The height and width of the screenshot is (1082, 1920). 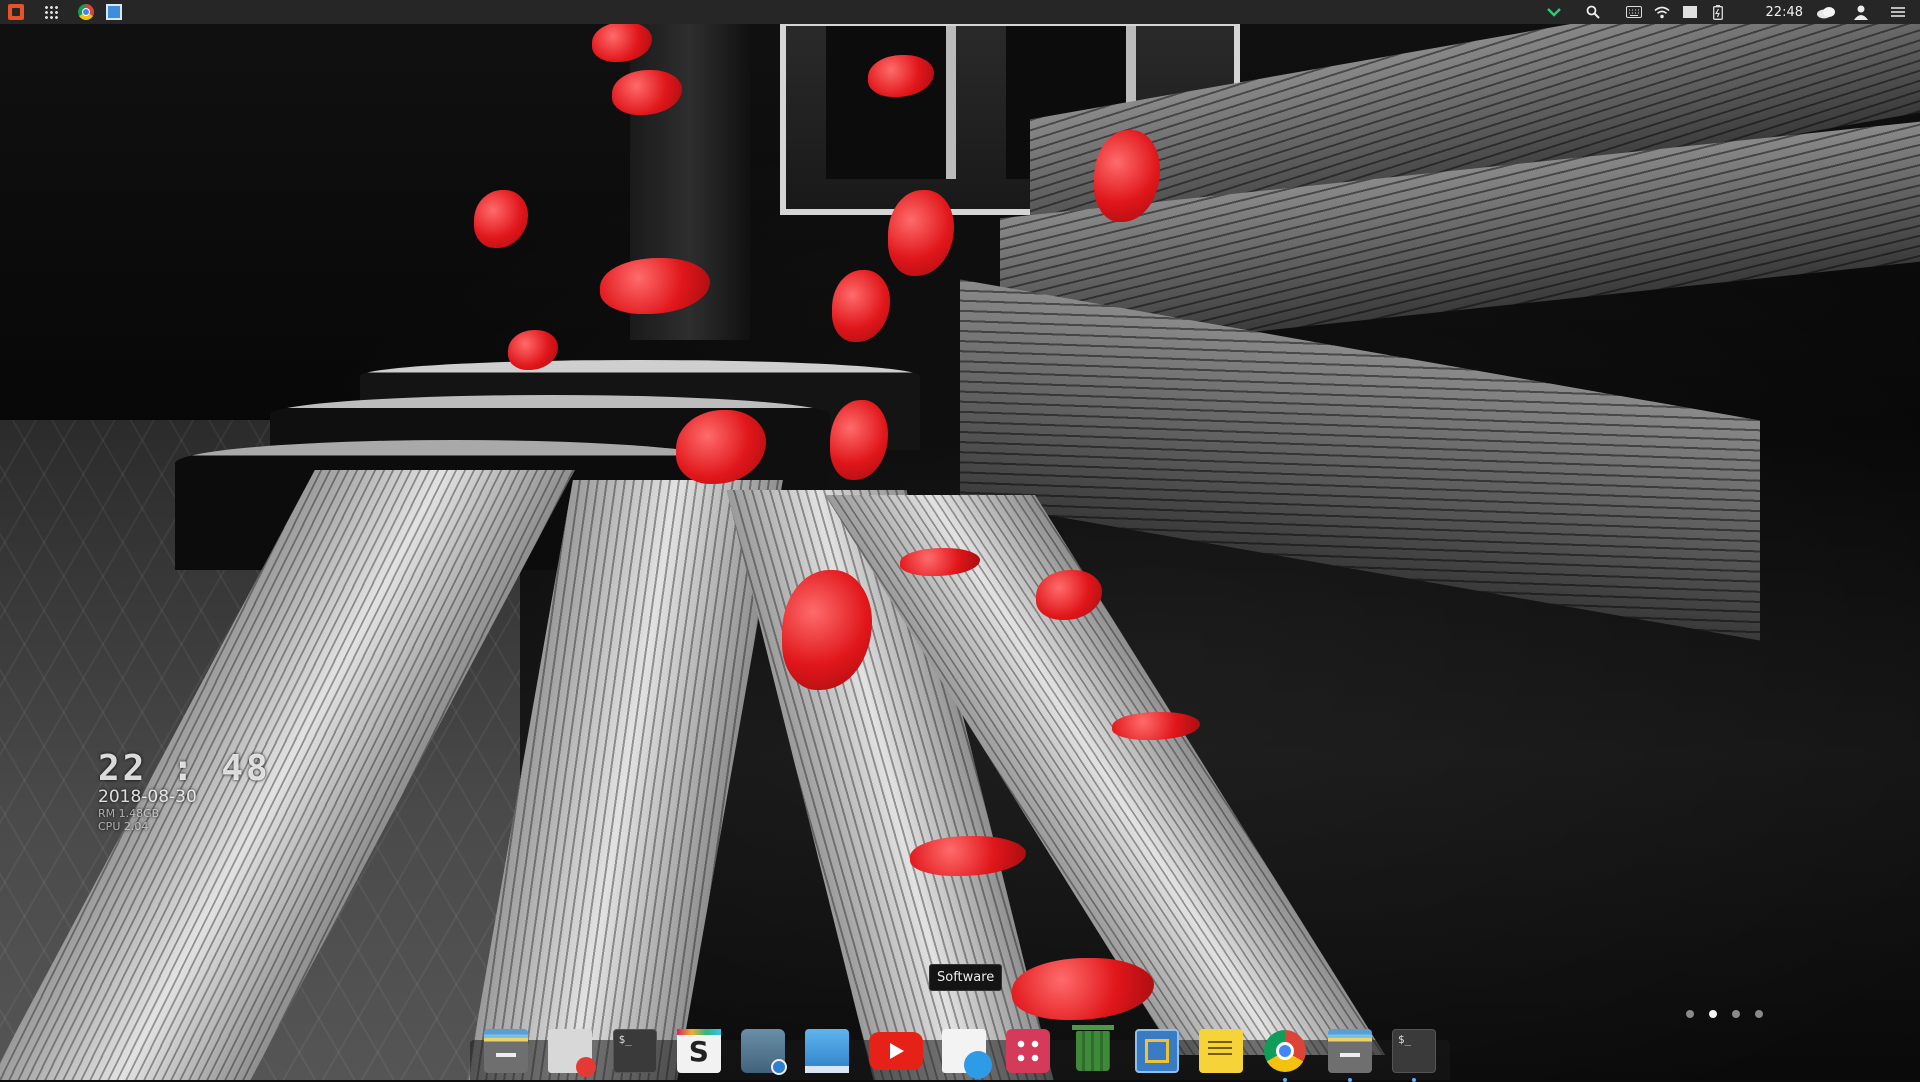 What do you see at coordinates (16, 12) in the screenshot?
I see `launcher-icon` at bounding box center [16, 12].